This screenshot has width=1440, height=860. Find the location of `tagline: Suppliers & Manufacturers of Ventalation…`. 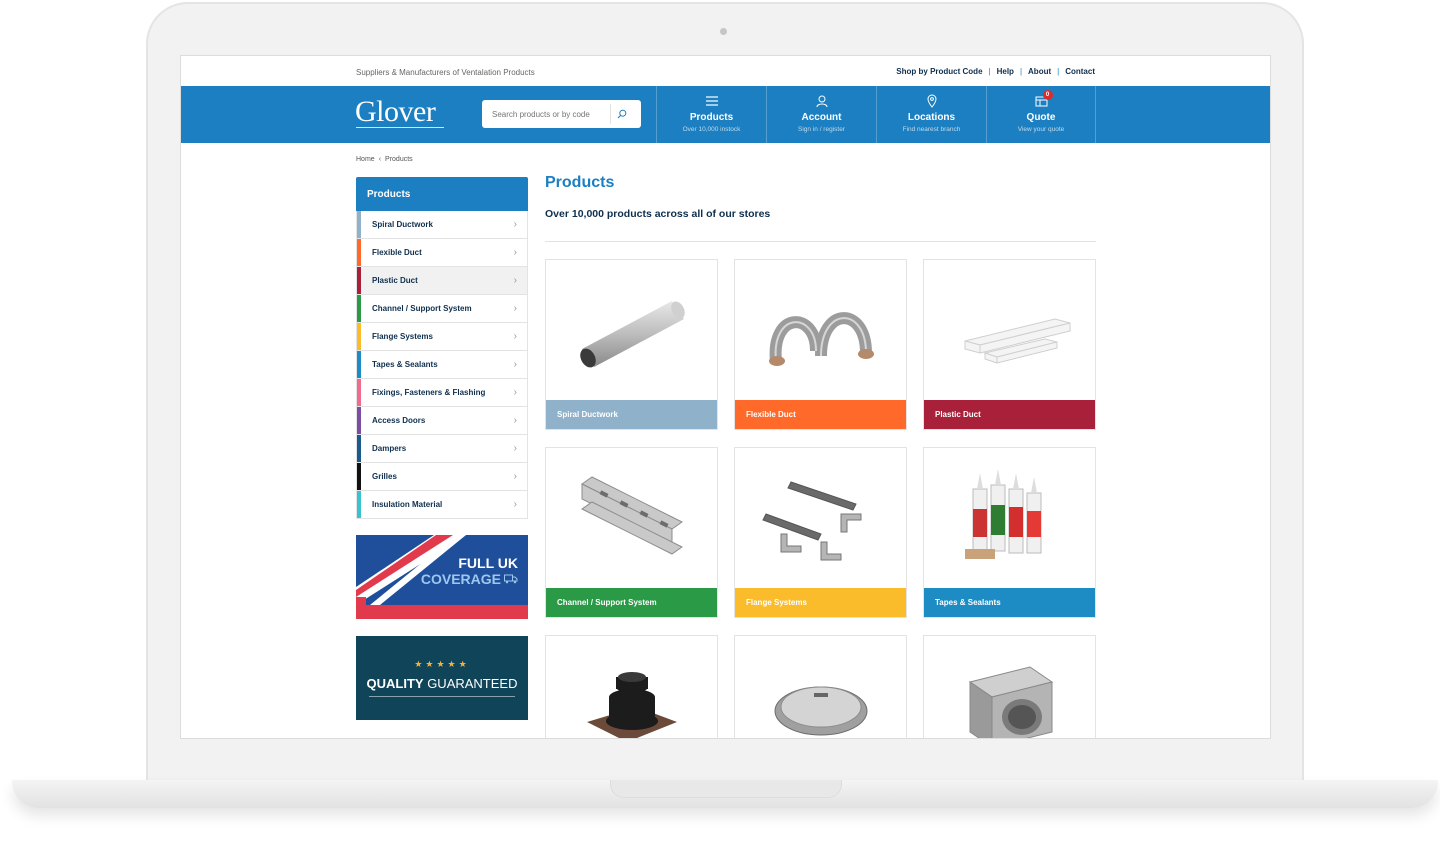

tagline: Suppliers & Manufacturers of Ventalation… is located at coordinates (445, 72).